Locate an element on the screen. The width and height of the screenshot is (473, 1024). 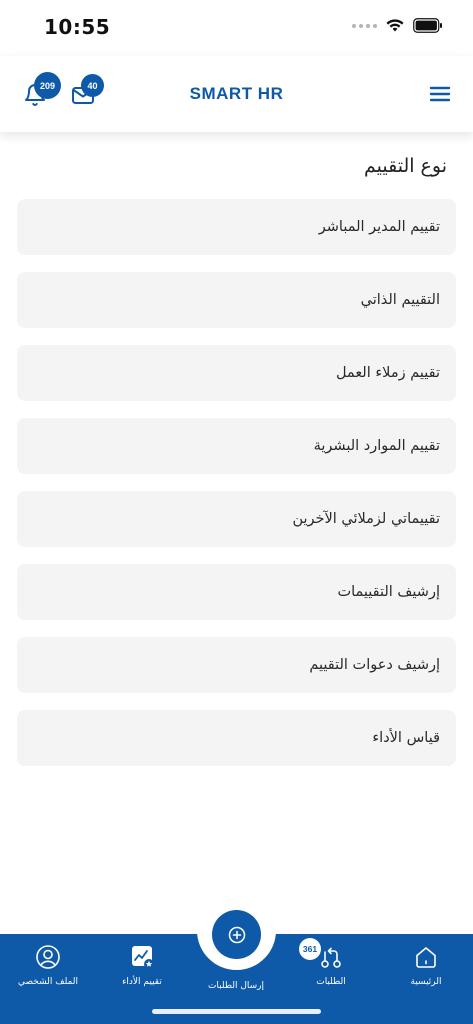
page-title: نوع التقييم is located at coordinates (405, 166).